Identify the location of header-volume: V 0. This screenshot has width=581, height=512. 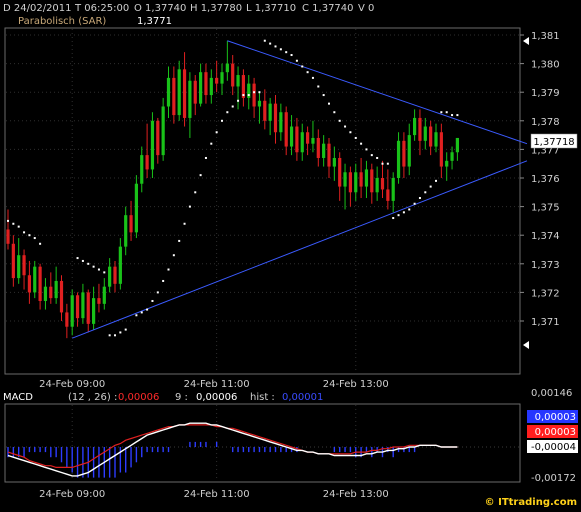
(366, 8).